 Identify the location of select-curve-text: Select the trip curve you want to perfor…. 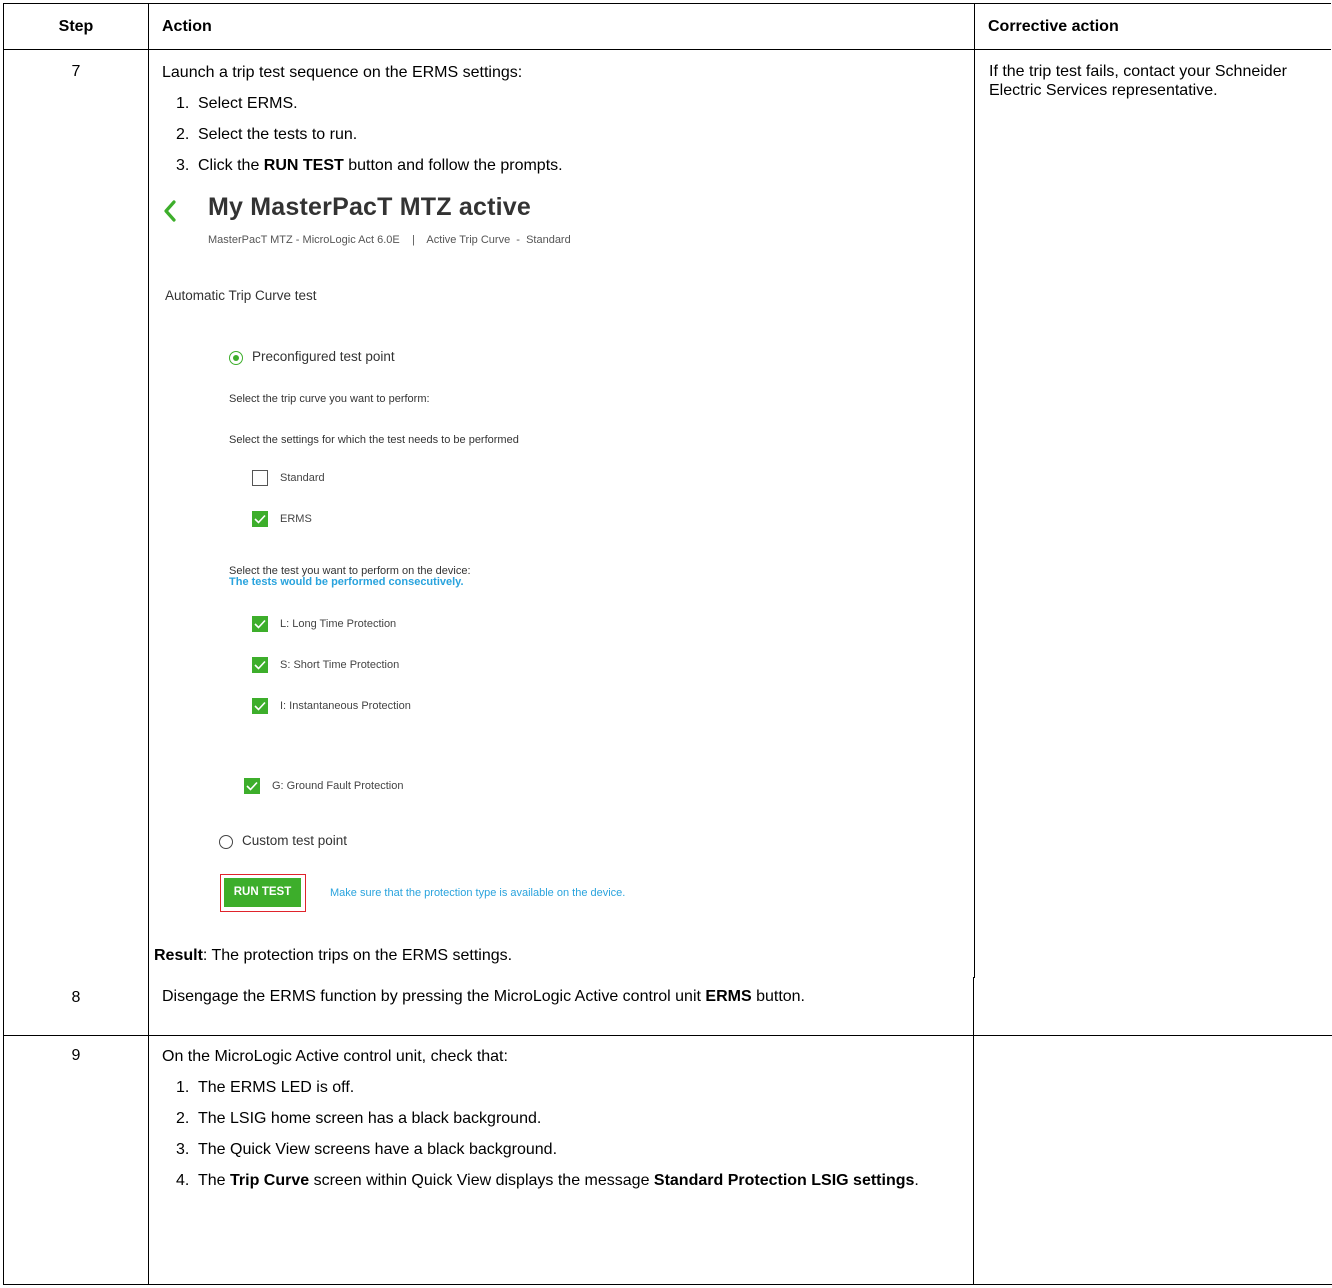
(329, 399).